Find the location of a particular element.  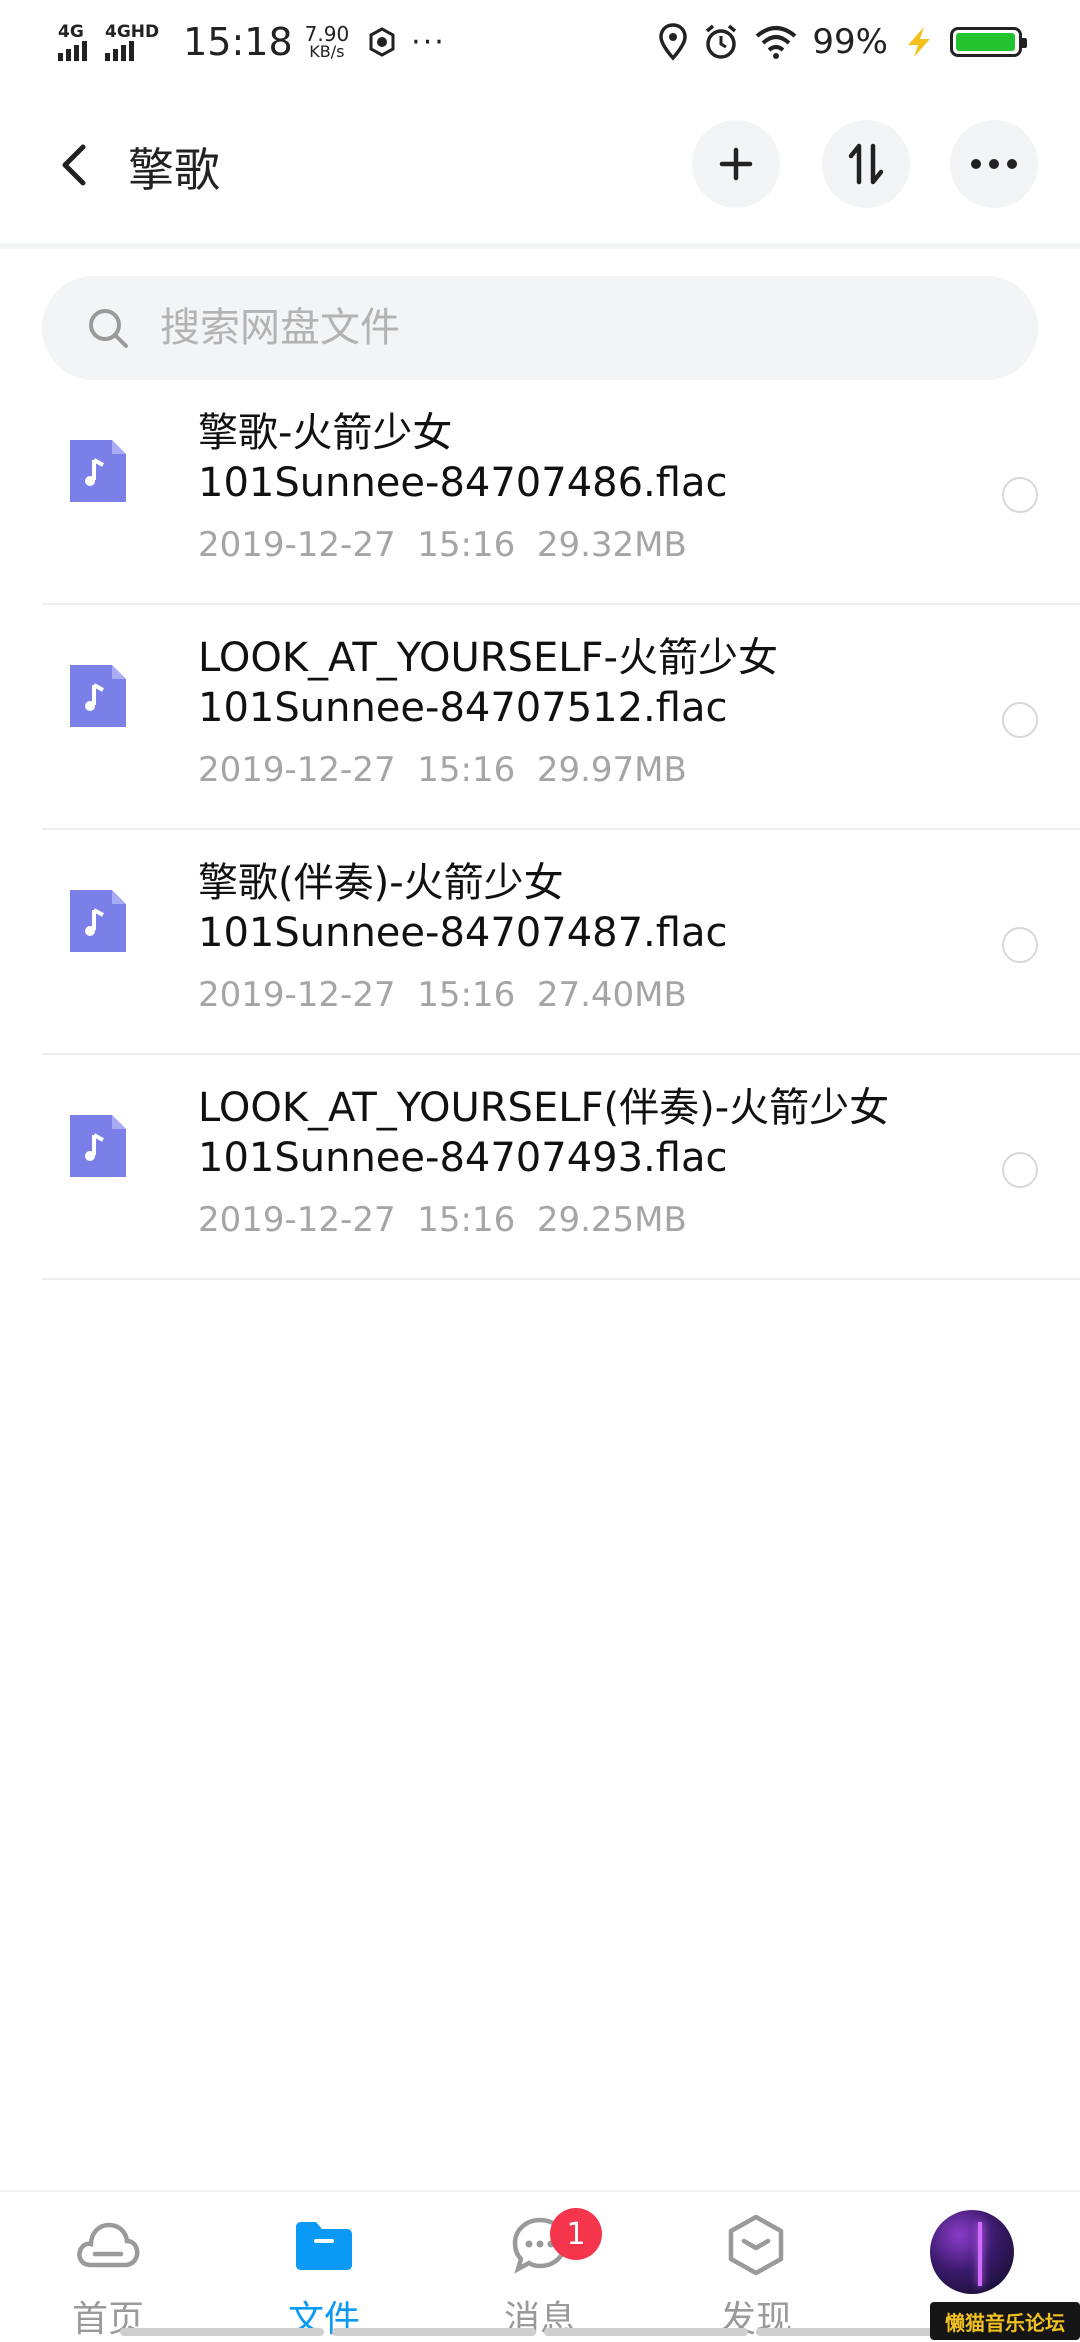

title-bar: 擎歌 is located at coordinates (540, 165).